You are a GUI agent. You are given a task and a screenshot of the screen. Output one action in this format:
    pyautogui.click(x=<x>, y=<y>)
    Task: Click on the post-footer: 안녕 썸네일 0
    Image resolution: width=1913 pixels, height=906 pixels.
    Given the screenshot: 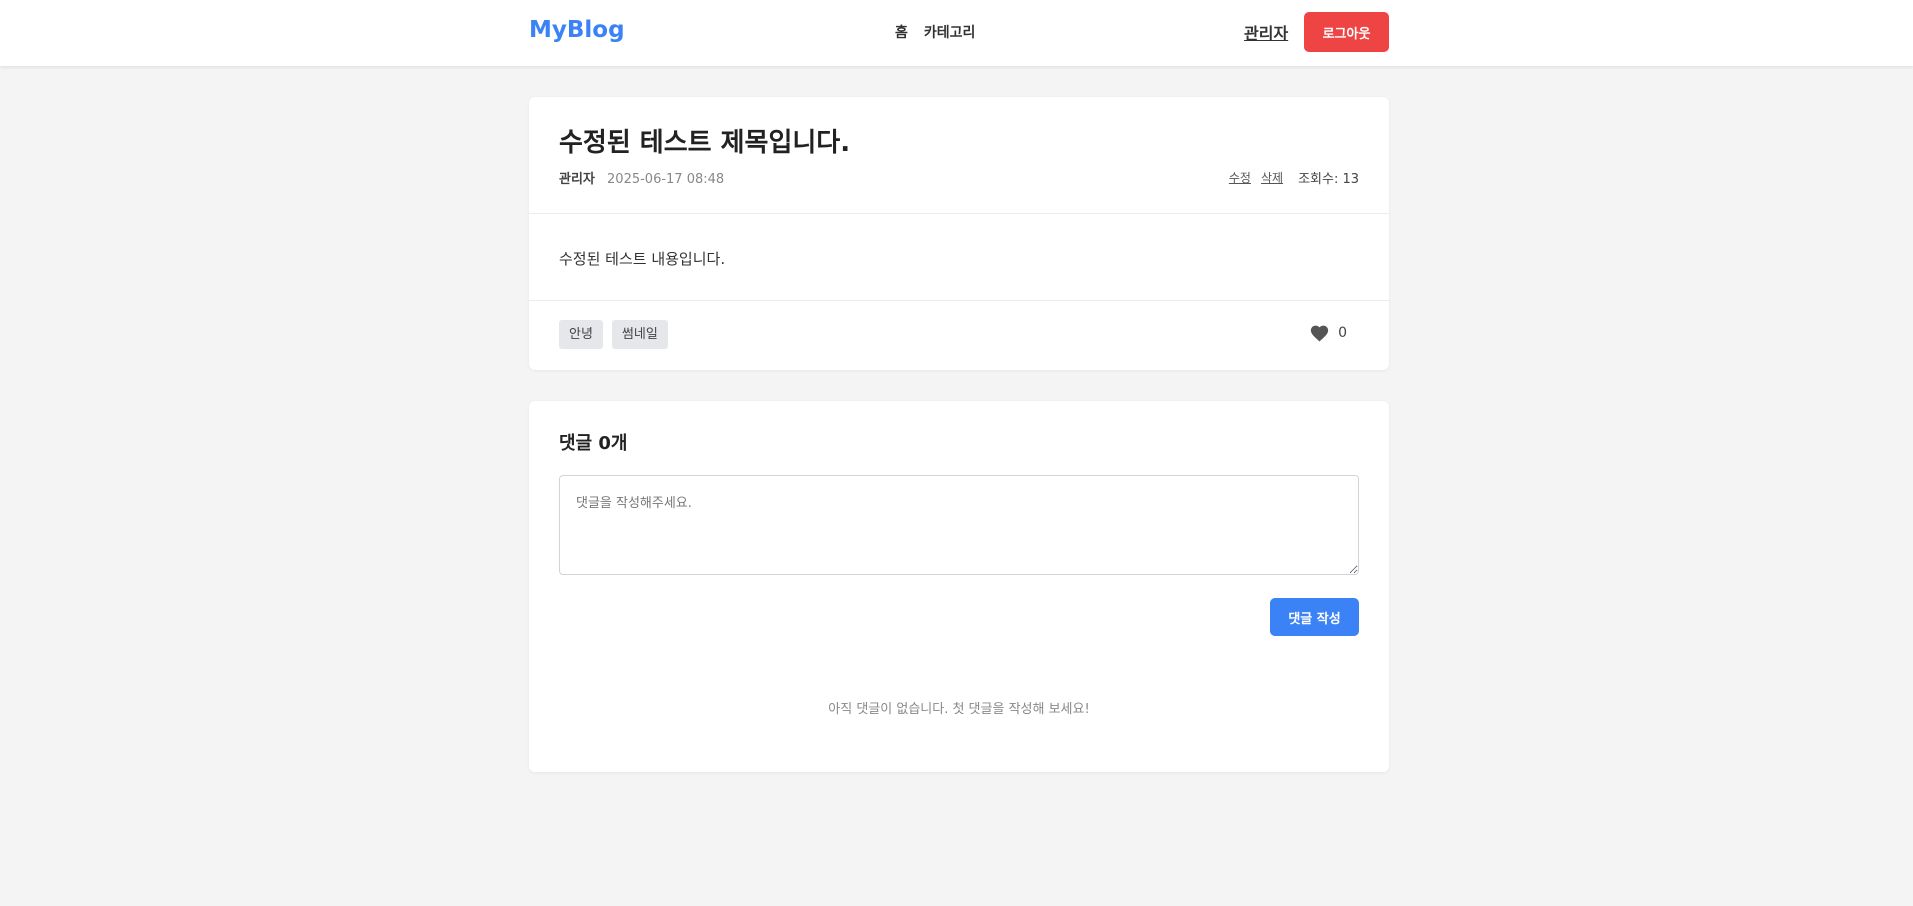 What is the action you would take?
    pyautogui.click(x=959, y=335)
    